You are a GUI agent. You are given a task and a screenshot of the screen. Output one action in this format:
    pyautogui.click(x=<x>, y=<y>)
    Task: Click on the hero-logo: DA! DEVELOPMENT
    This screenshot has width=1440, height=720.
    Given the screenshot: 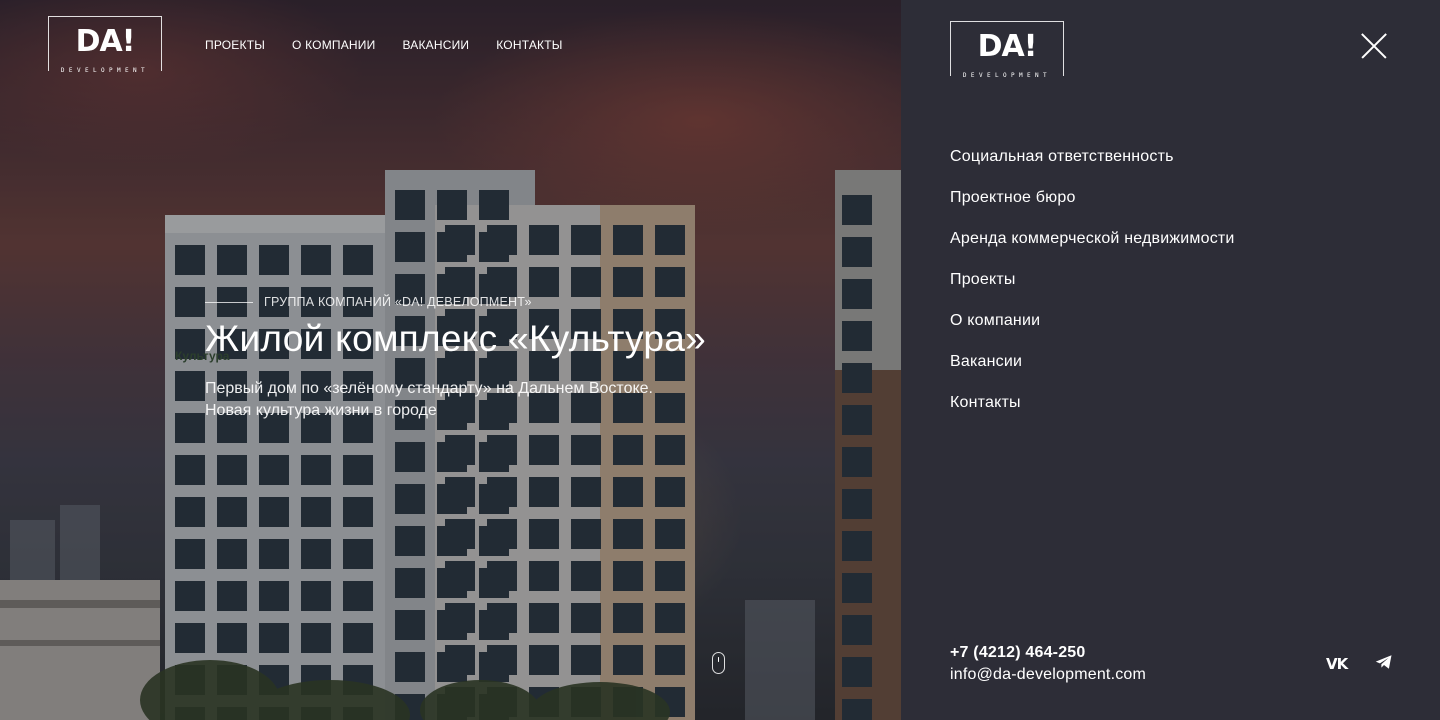 What is the action you would take?
    pyautogui.click(x=105, y=45)
    